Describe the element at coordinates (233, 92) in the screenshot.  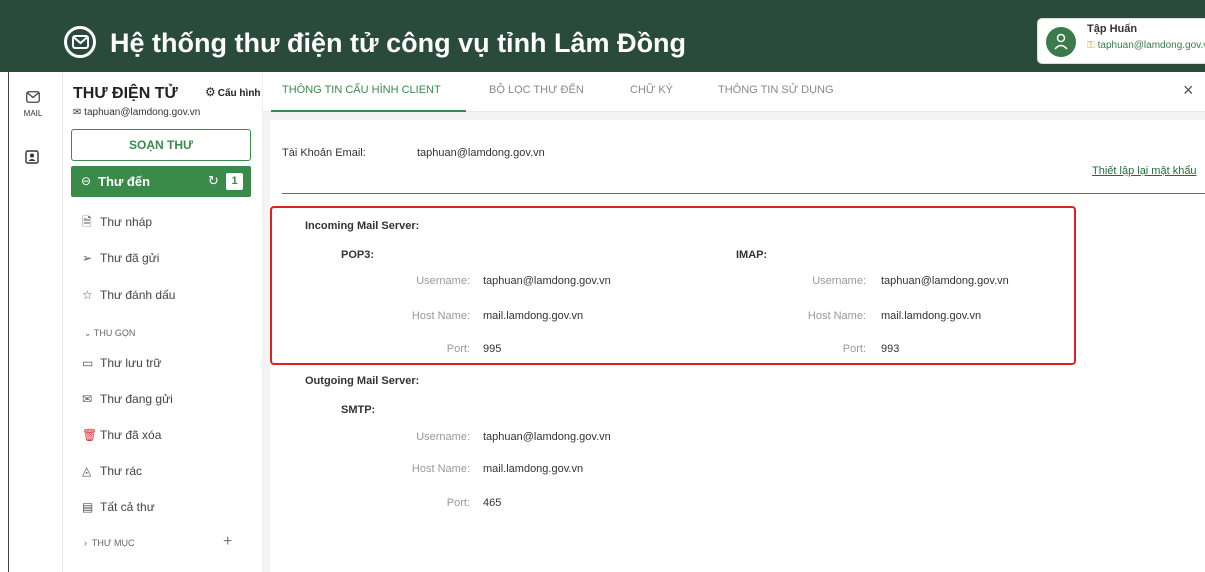
I see `config-button: ⚙ Cấu hình` at that location.